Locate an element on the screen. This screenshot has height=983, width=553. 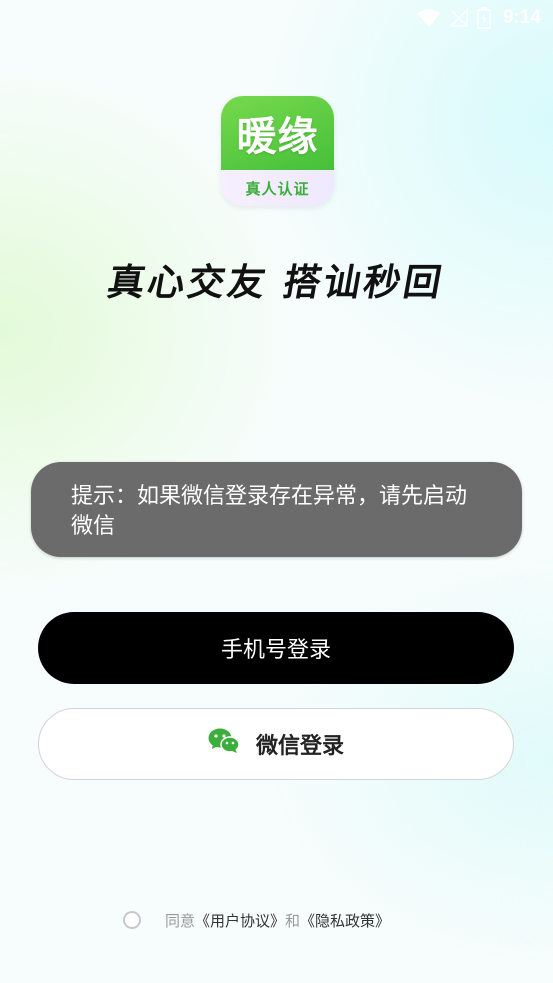
agreement-prefix: 同意 is located at coordinates (180, 920).